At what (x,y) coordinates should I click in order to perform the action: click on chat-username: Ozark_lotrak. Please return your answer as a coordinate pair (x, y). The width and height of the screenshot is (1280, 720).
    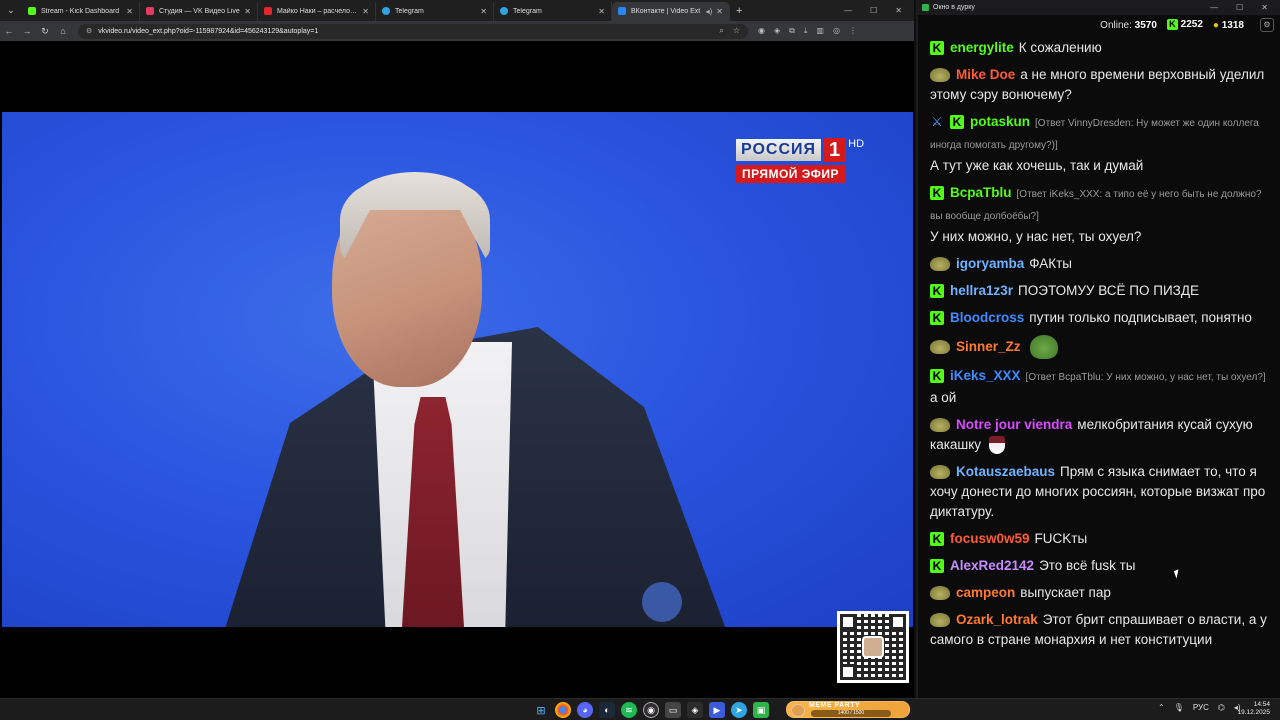
    Looking at the image, I should click on (997, 619).